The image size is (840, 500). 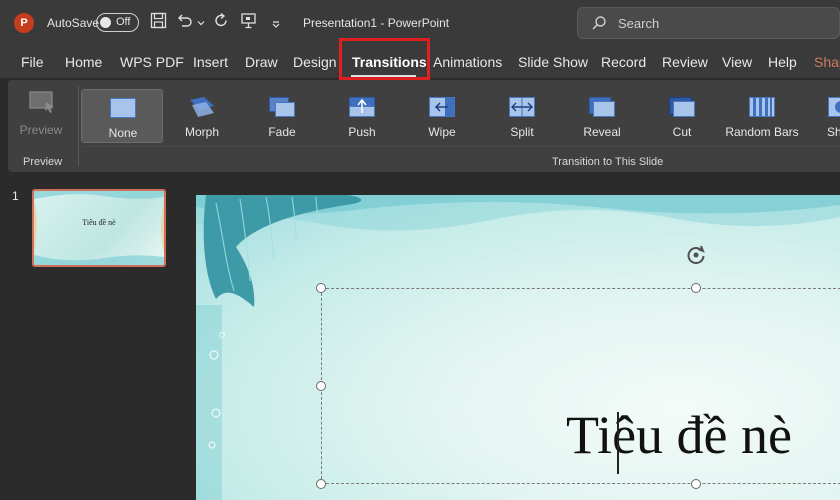 I want to click on autosave-toggle: Off, so click(x=117, y=22).